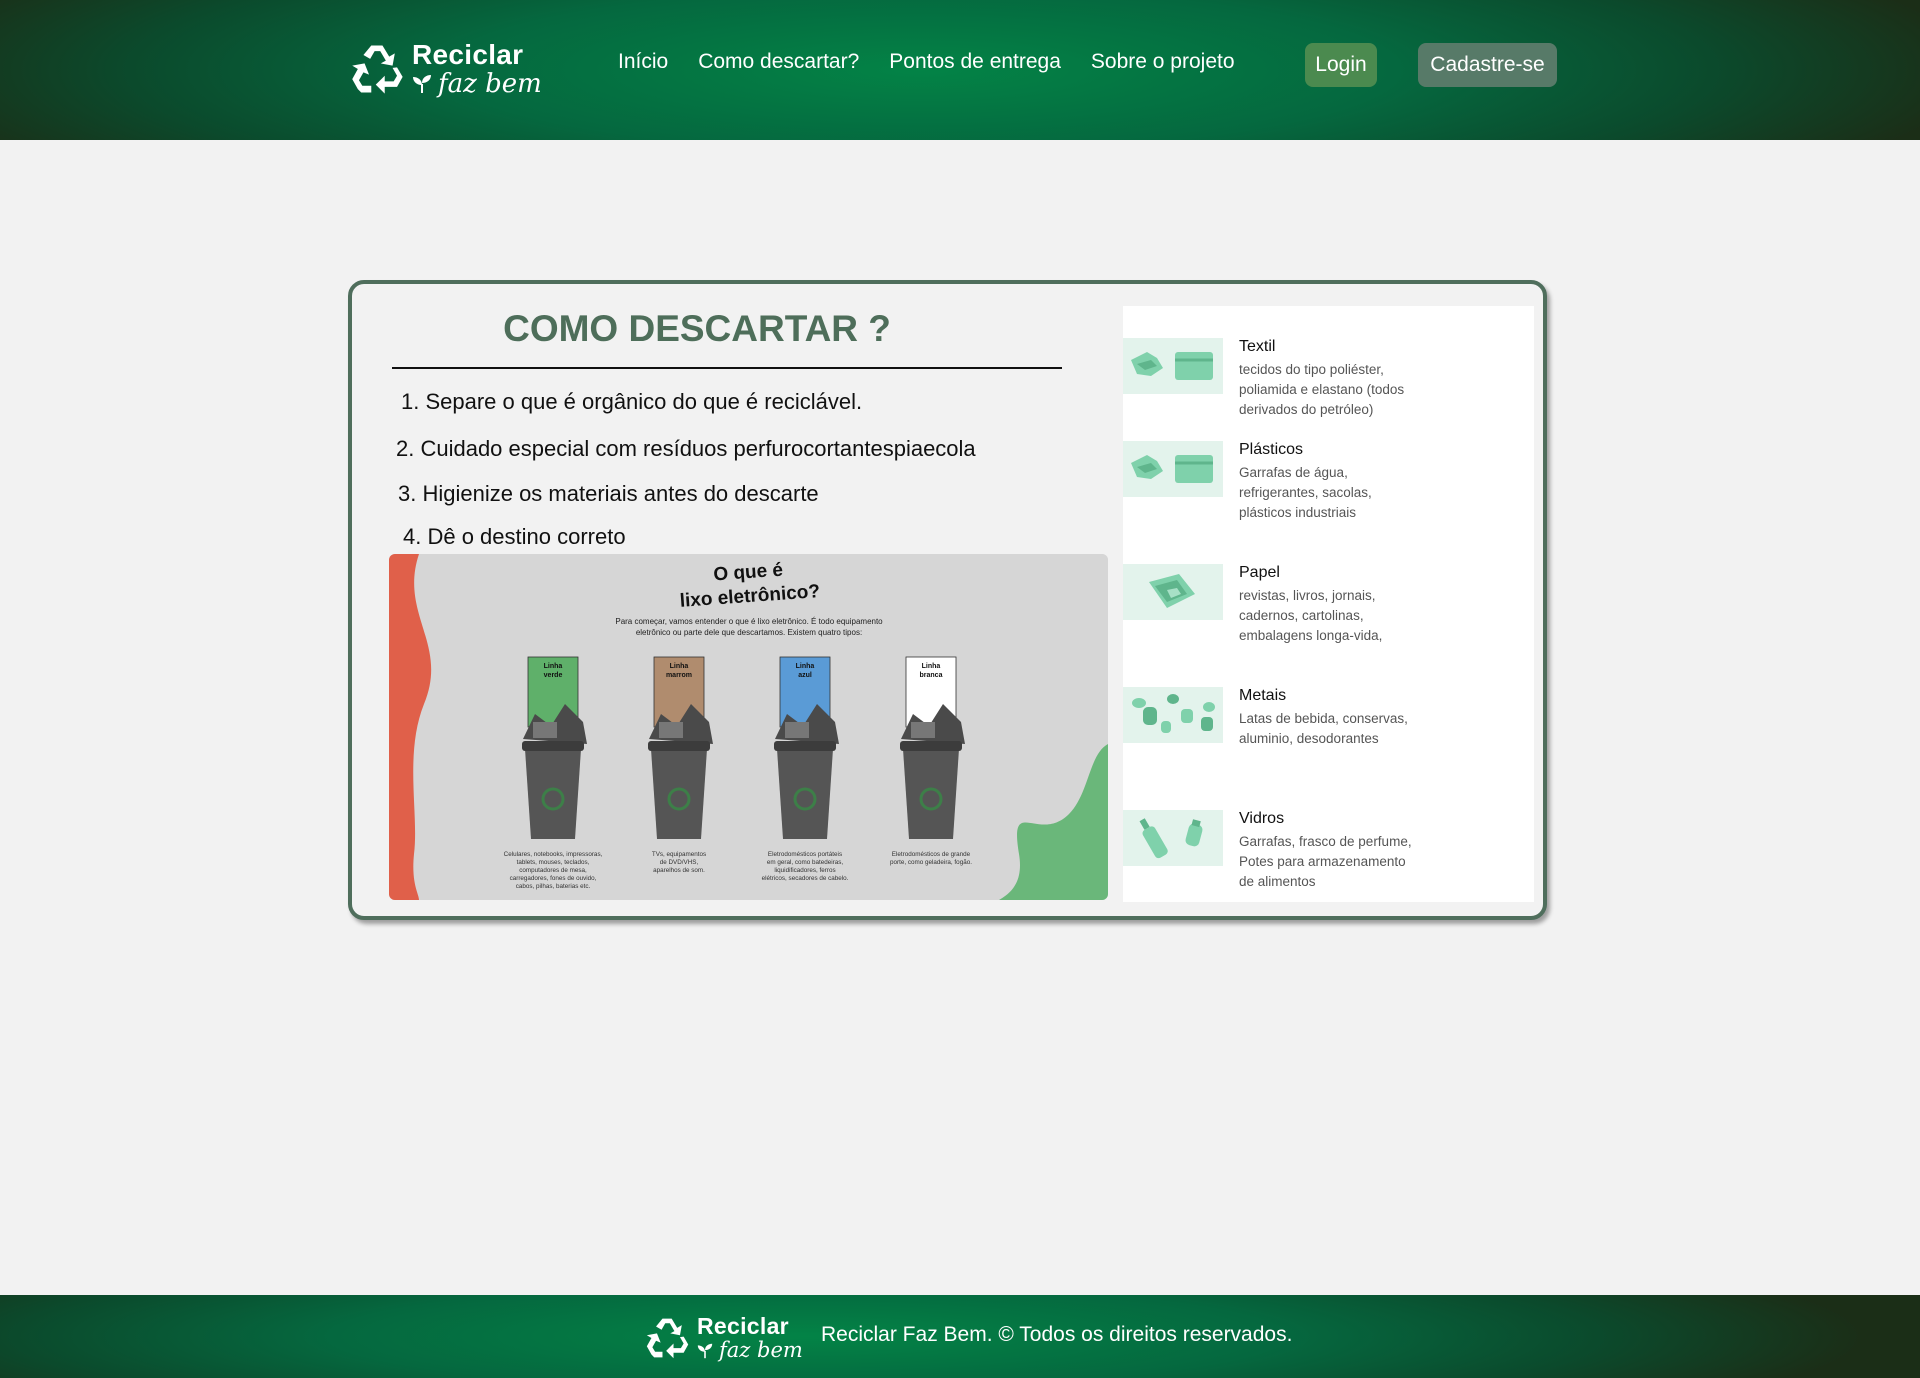 The image size is (1920, 1378). What do you see at coordinates (931, 862) in the screenshot?
I see `bin-caption: porte, como geladeira, fogão.` at bounding box center [931, 862].